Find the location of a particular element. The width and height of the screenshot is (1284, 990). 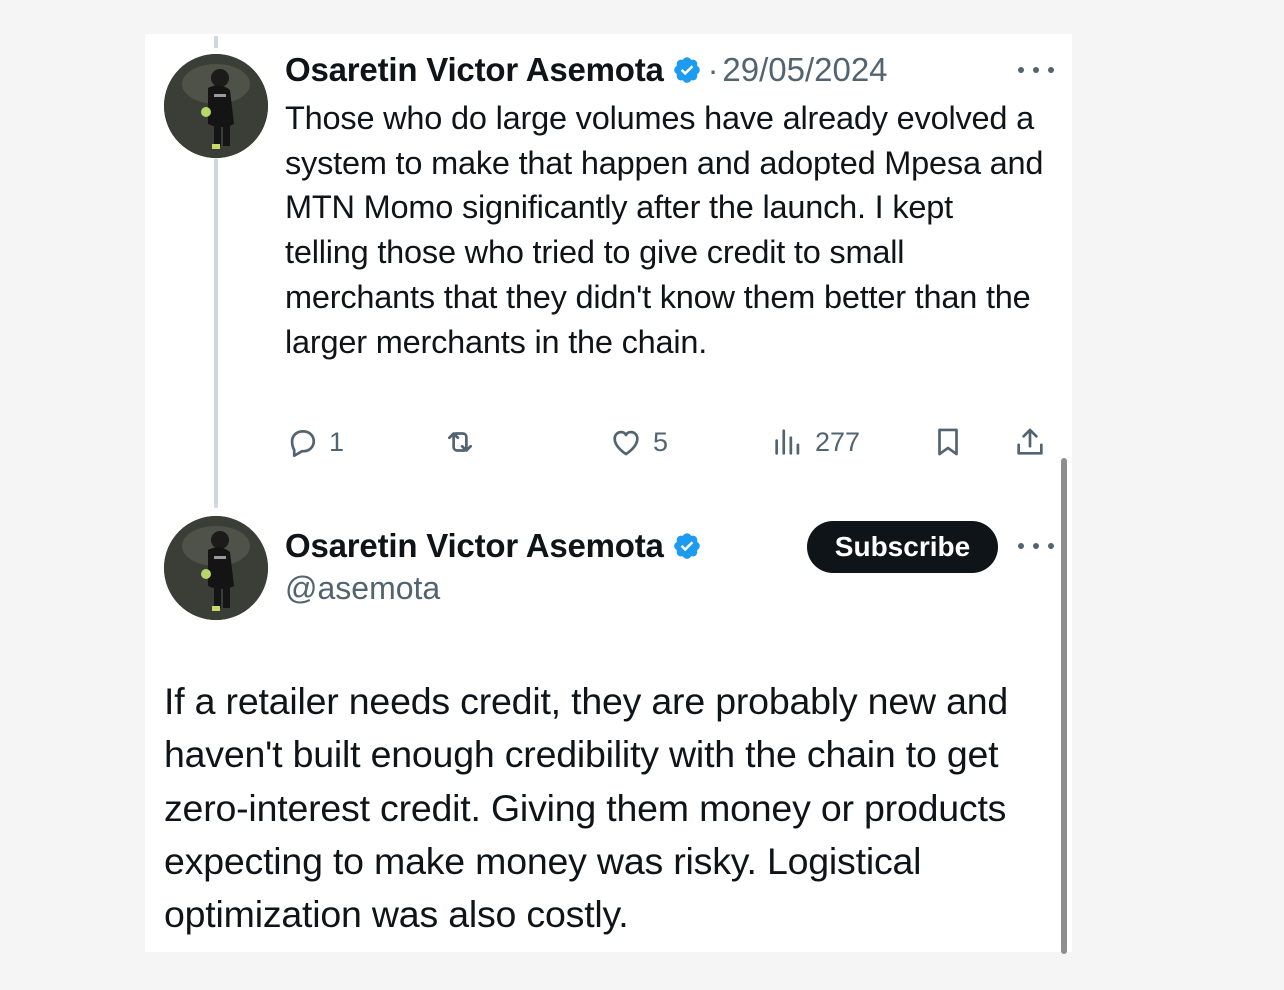

bookmark-button is located at coordinates (948, 442).